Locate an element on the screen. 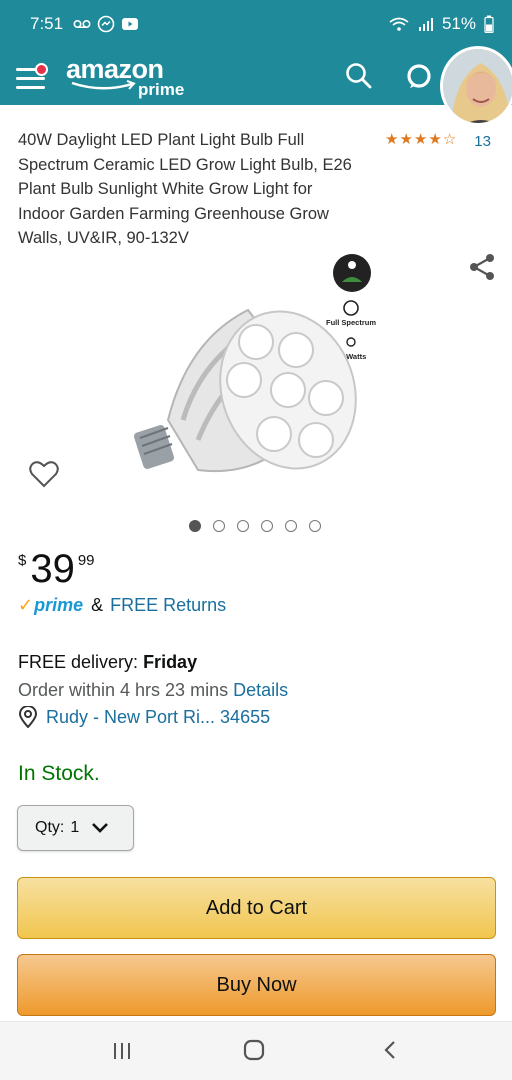  delivery-location: Rudy - New Port Ri... 34655 is located at coordinates (144, 717).